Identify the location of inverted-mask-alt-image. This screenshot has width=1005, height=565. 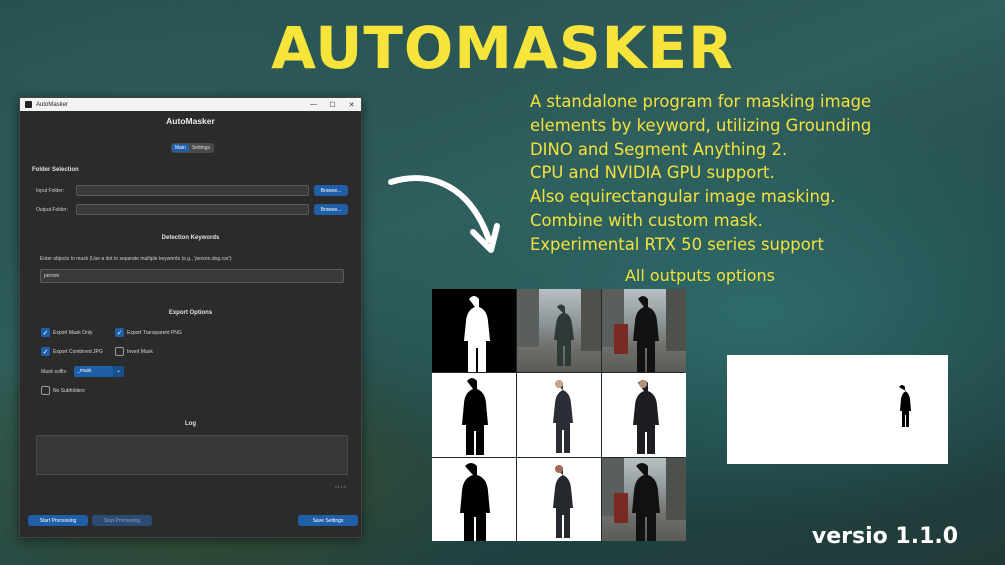
(474, 499).